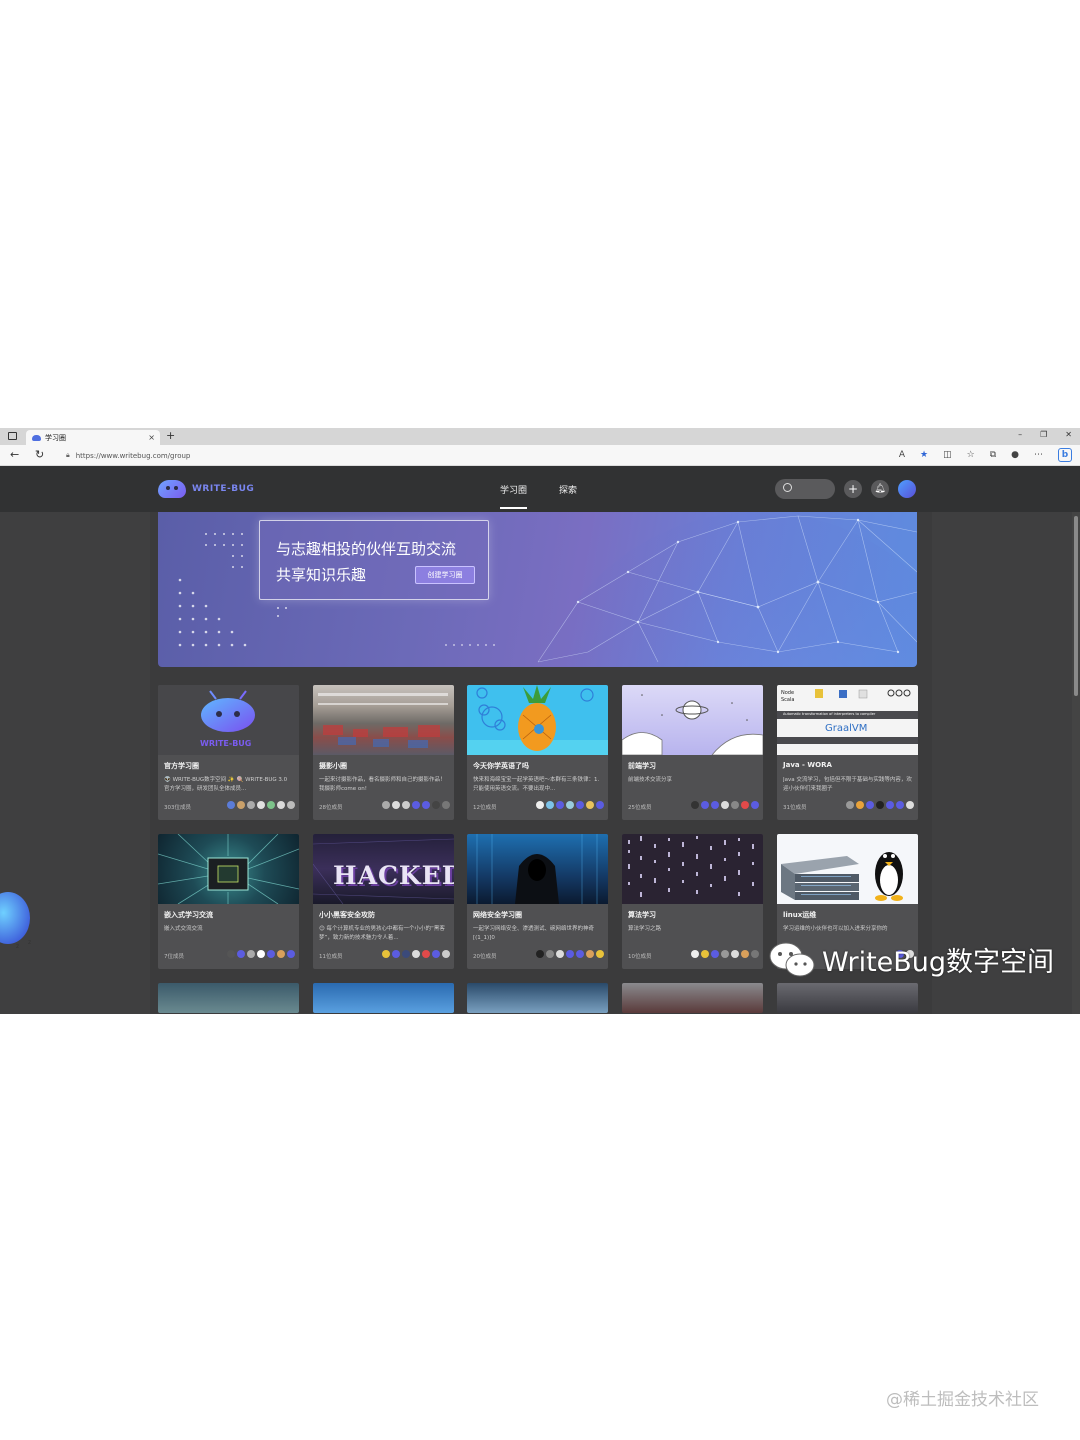  Describe the element at coordinates (642, 915) in the screenshot. I see `card-title: 算法学习` at that location.